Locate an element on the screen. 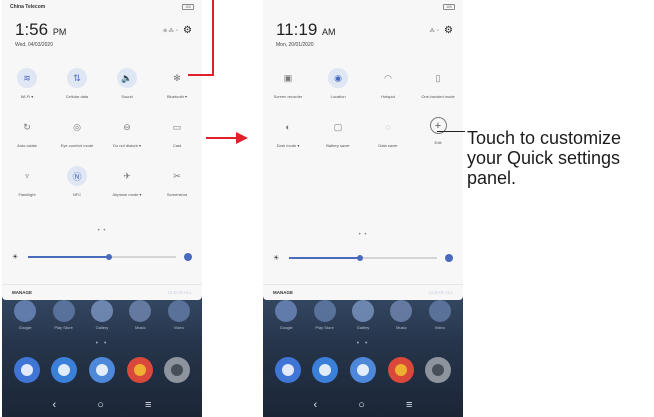 The height and width of the screenshot is (417, 654). quick-tile-label: Wi-Fi ▾ is located at coordinates (27, 96).